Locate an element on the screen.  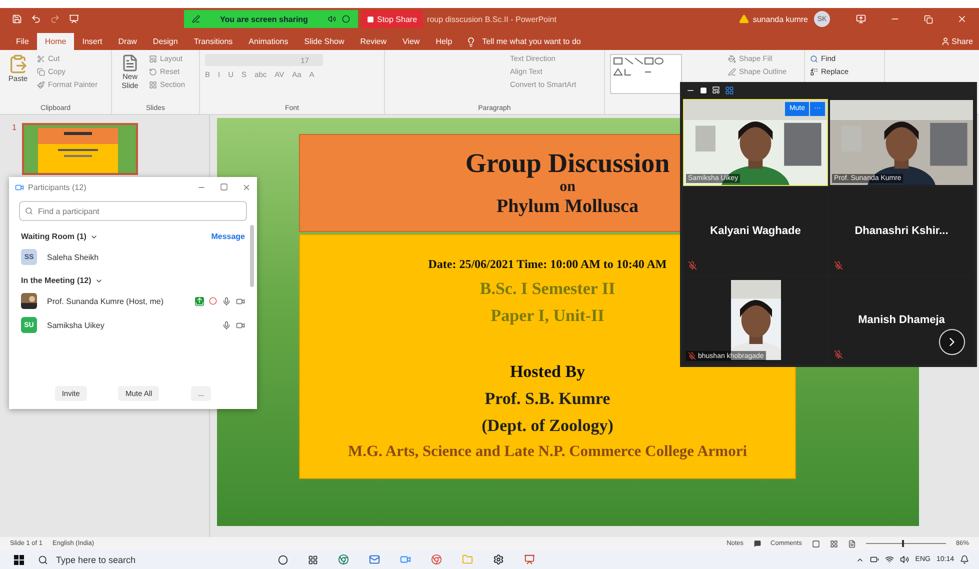
sorter-view-icon is located at coordinates (834, 544).